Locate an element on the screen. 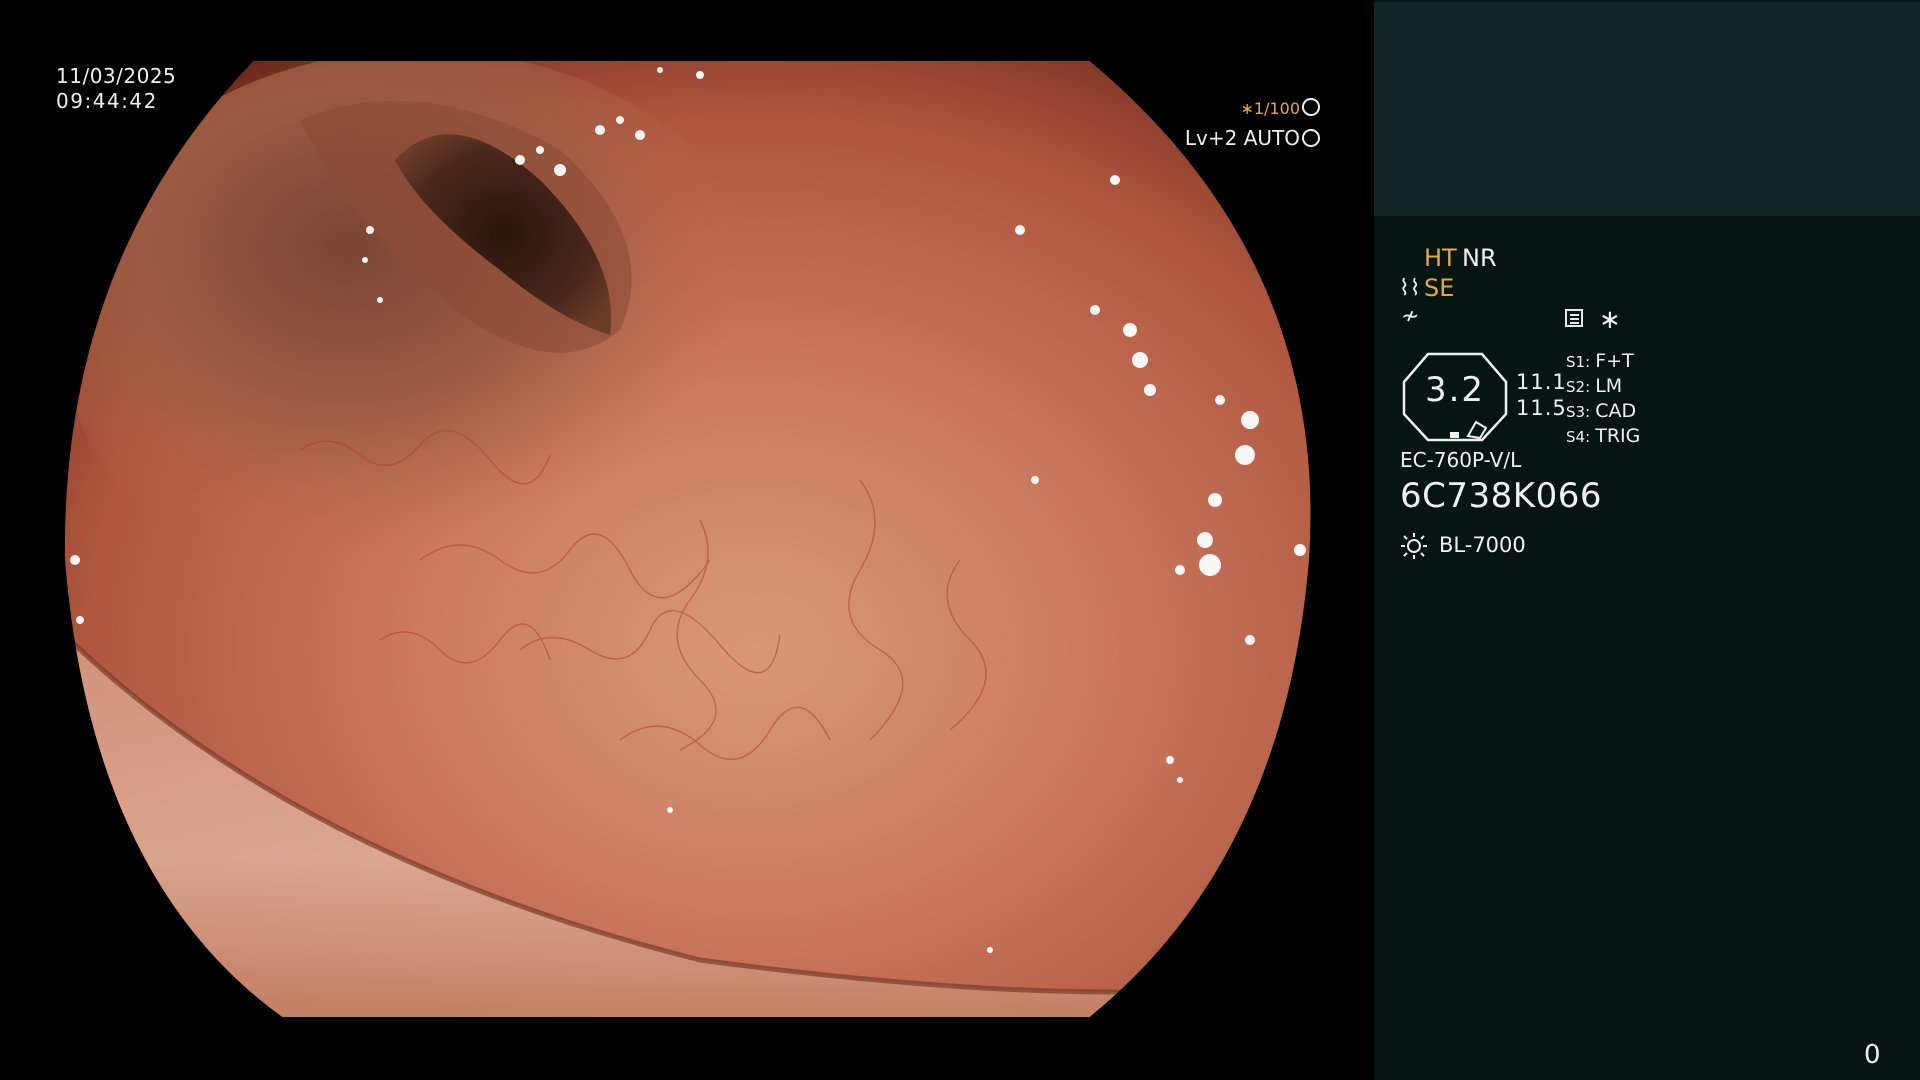 The image size is (1920, 1080). scope-switch-4: S4: TRIG is located at coordinates (1603, 436).